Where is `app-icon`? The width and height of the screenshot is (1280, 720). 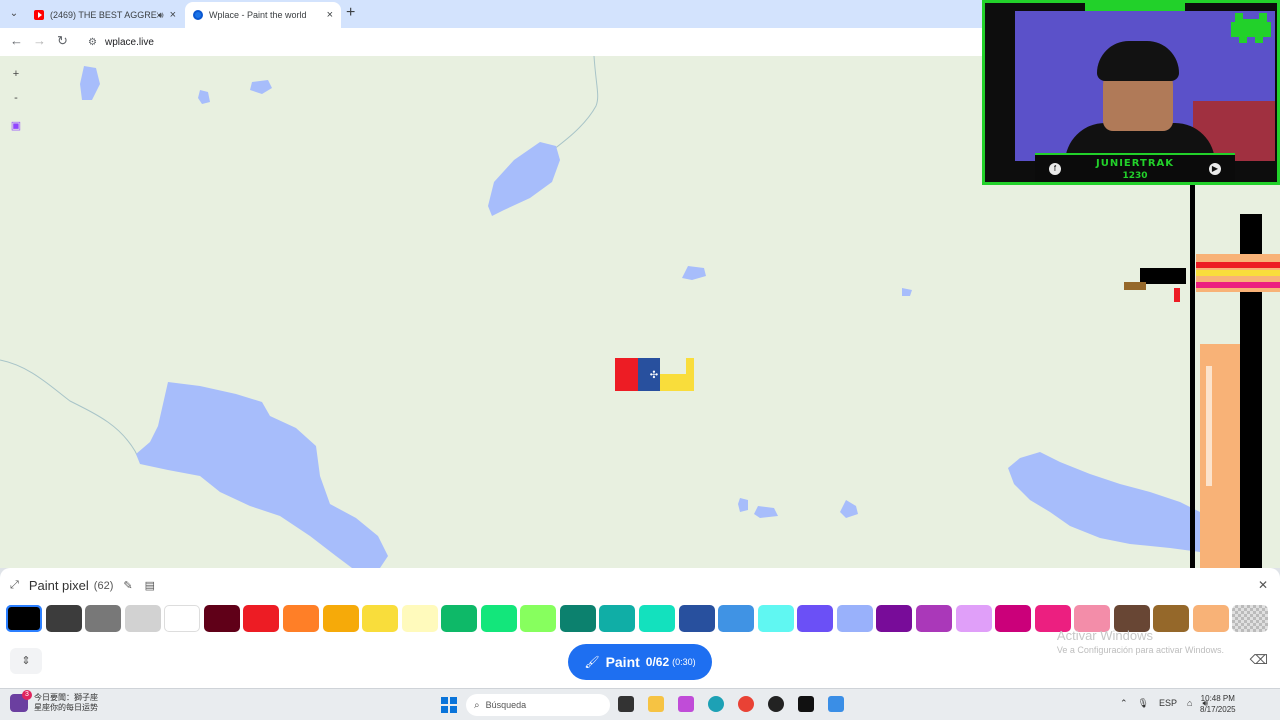
app-icon is located at coordinates (836, 704).